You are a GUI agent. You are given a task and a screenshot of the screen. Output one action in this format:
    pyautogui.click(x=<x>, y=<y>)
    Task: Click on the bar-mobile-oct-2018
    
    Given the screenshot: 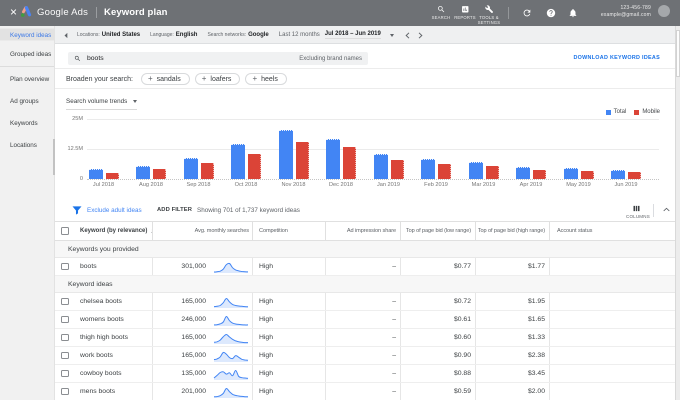 What is the action you would take?
    pyautogui.click(x=254, y=166)
    